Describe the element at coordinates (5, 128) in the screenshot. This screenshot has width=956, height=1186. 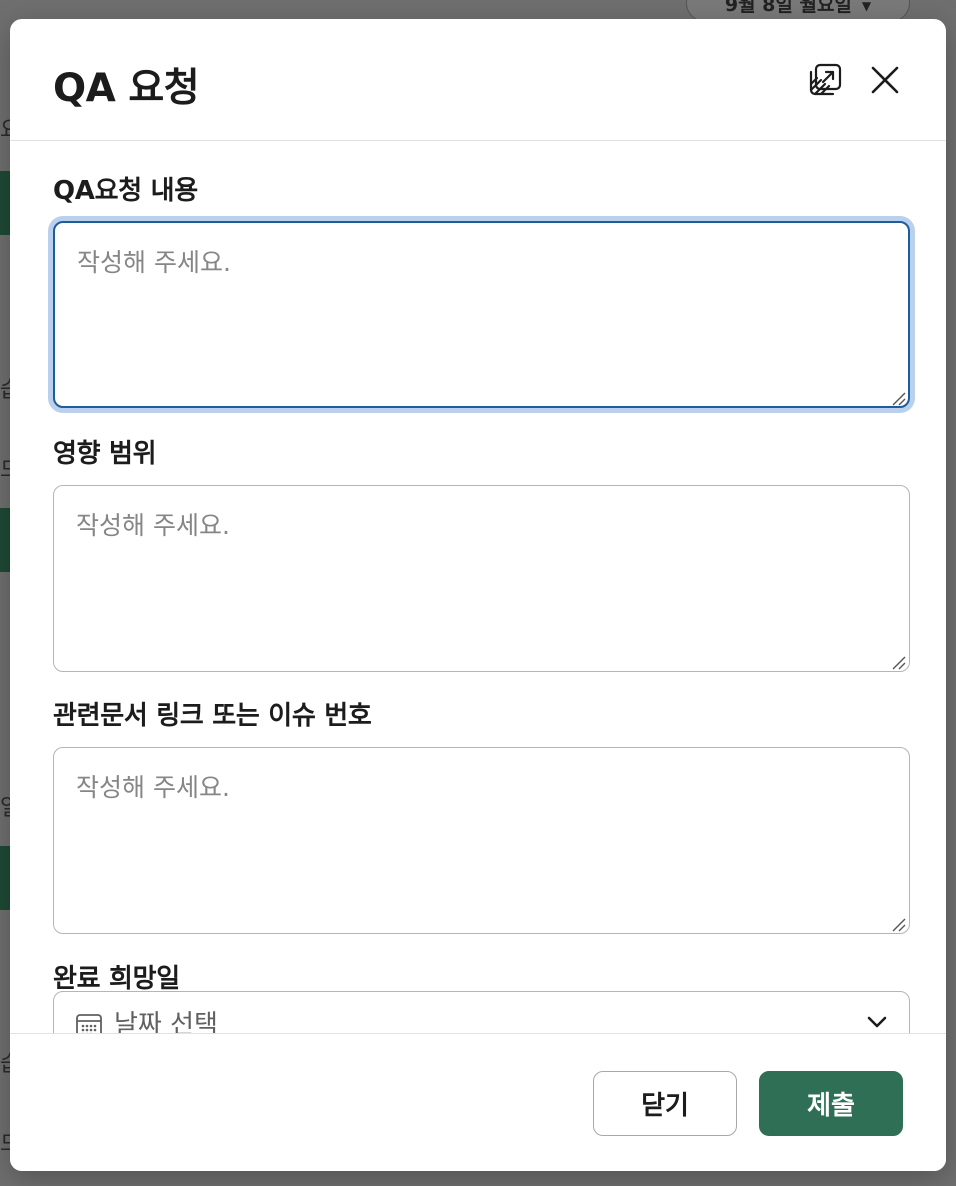
I see `bg-text: 요` at that location.